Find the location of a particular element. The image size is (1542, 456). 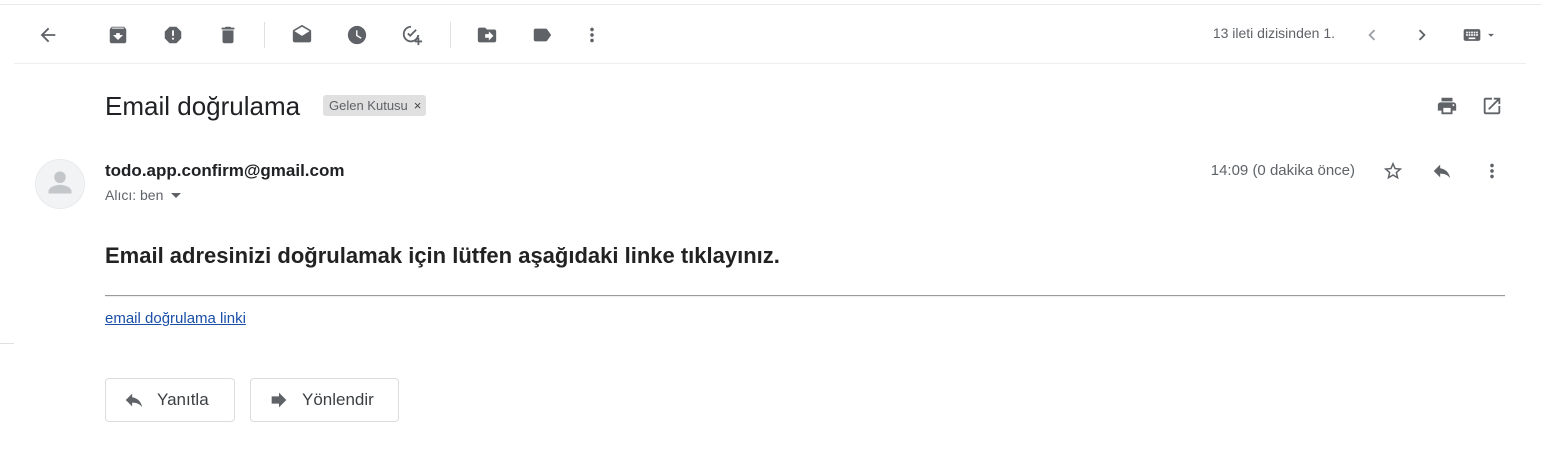

keyboard-icon is located at coordinates (1472, 35).